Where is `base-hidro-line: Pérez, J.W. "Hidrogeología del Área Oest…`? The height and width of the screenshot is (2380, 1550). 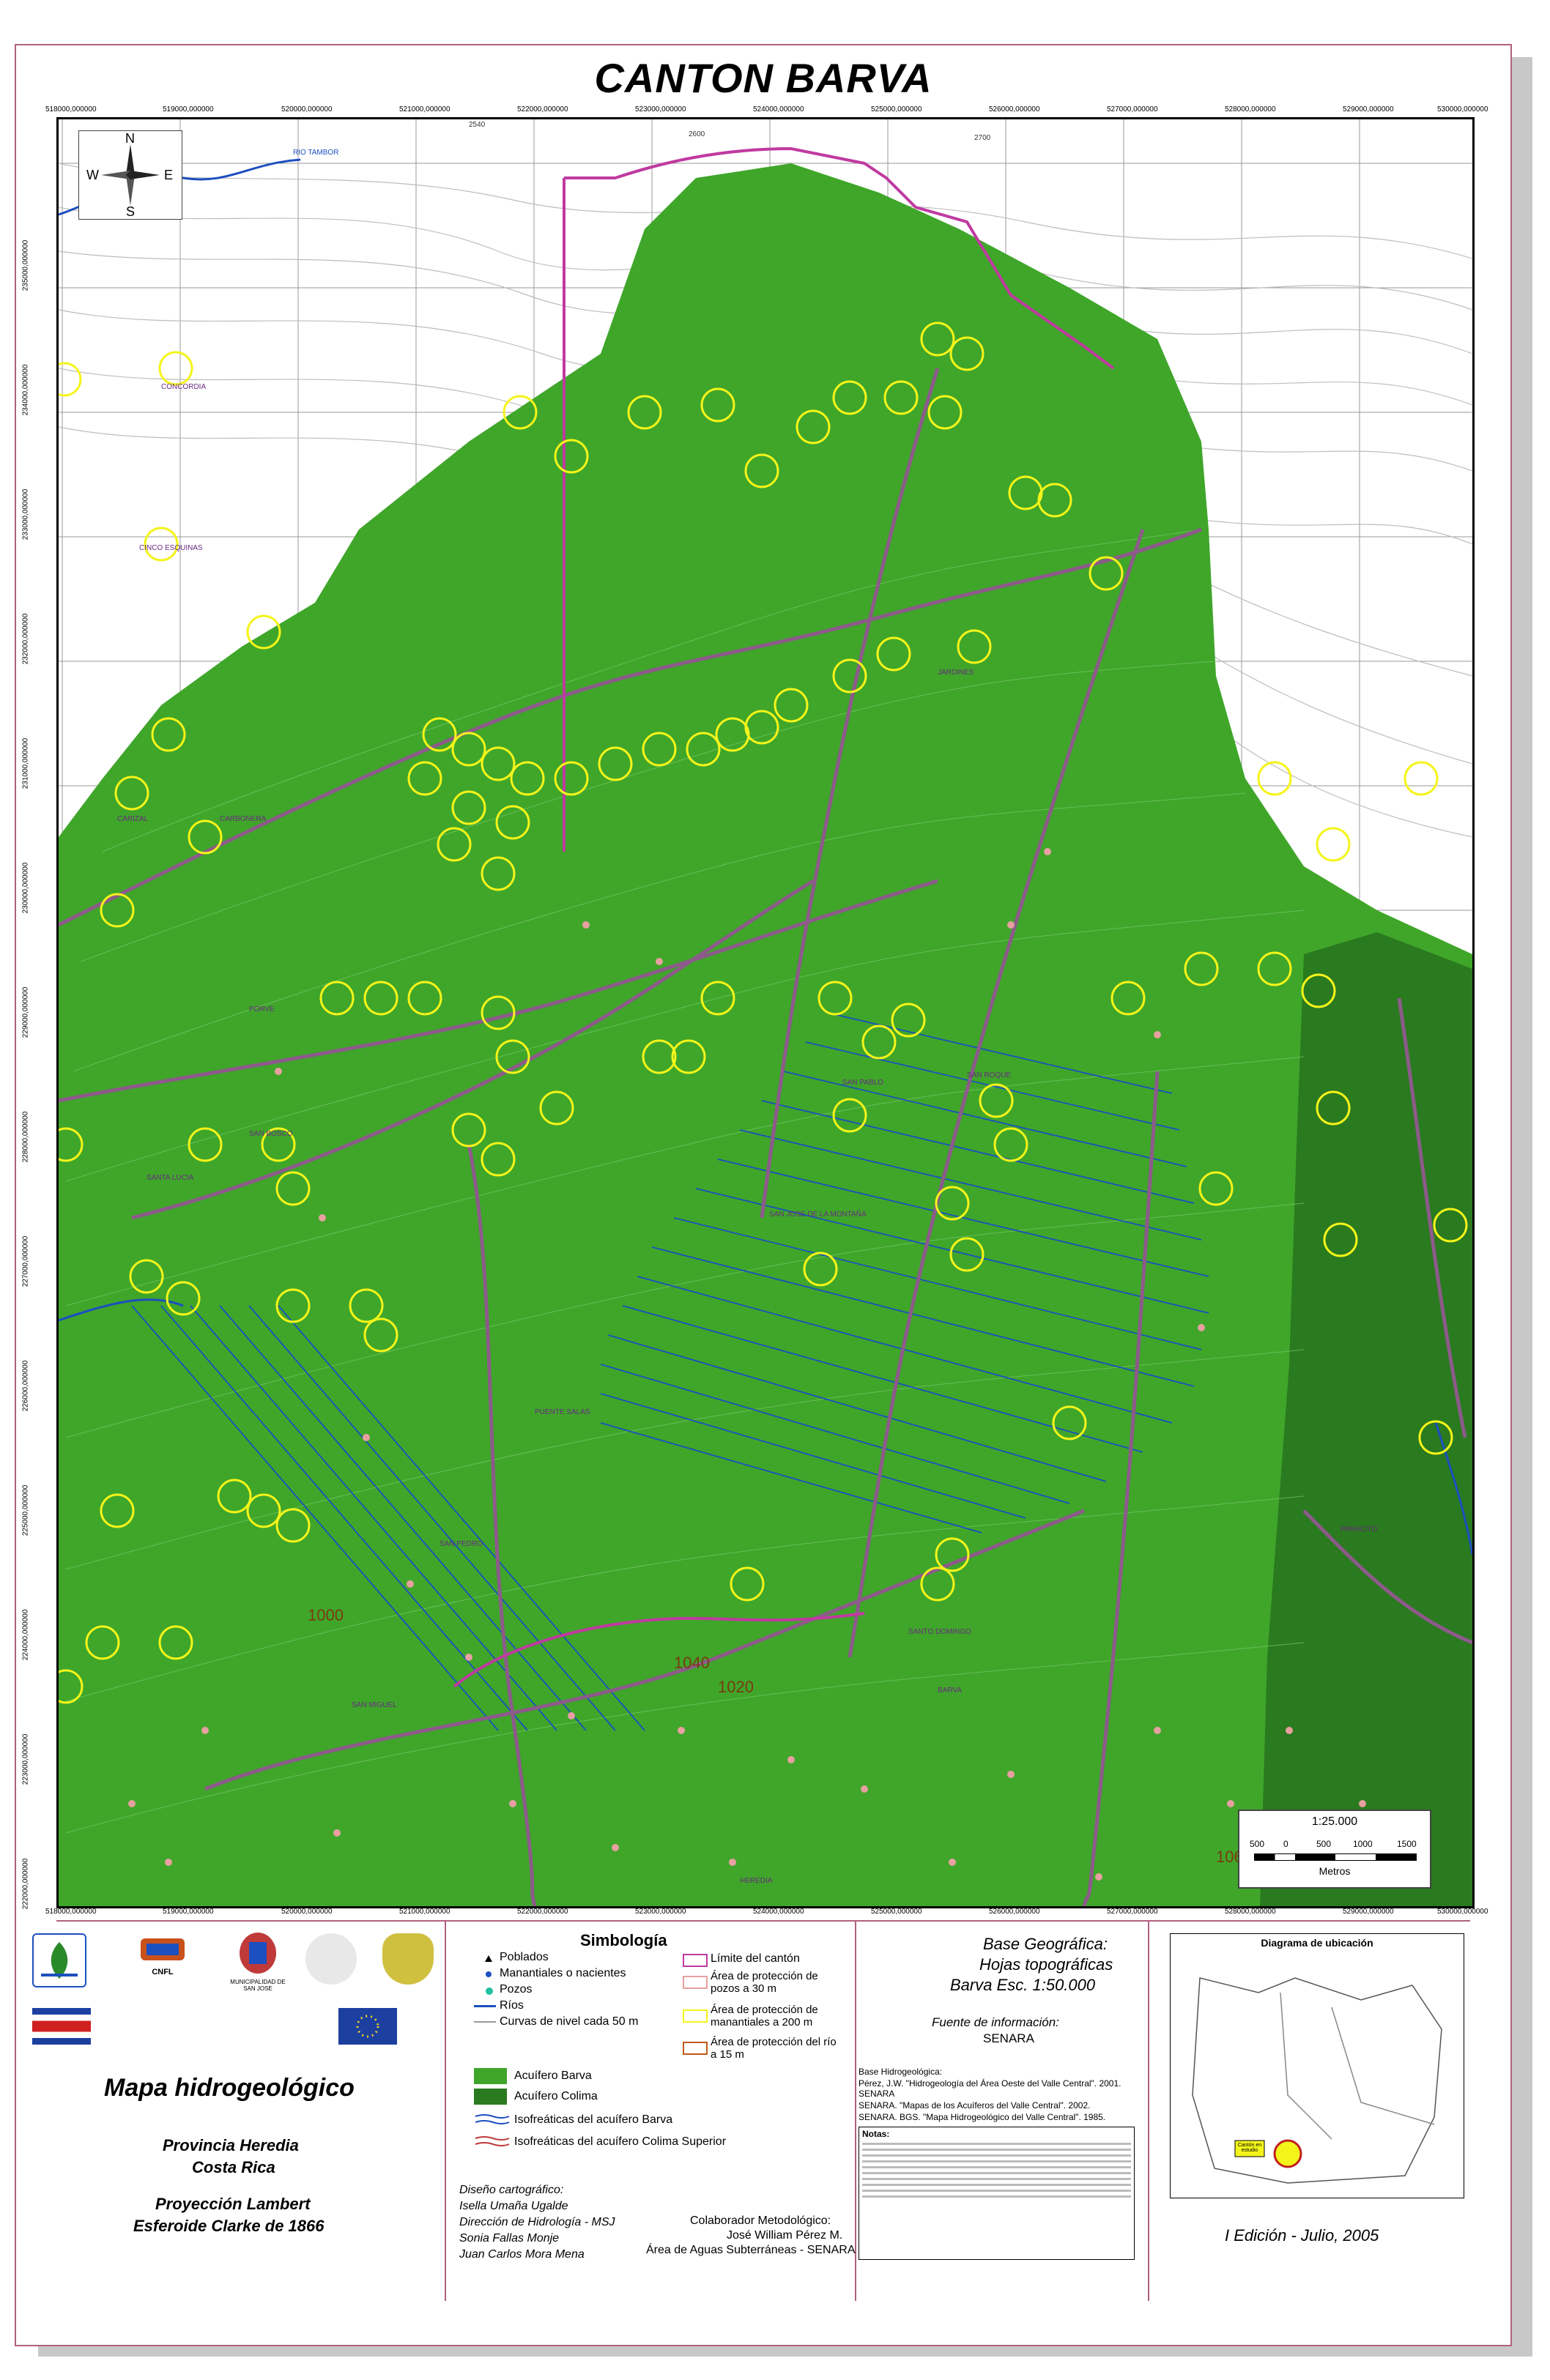 base-hidro-line: Pérez, J.W. "Hidrogeología del Área Oest… is located at coordinates (990, 2088).